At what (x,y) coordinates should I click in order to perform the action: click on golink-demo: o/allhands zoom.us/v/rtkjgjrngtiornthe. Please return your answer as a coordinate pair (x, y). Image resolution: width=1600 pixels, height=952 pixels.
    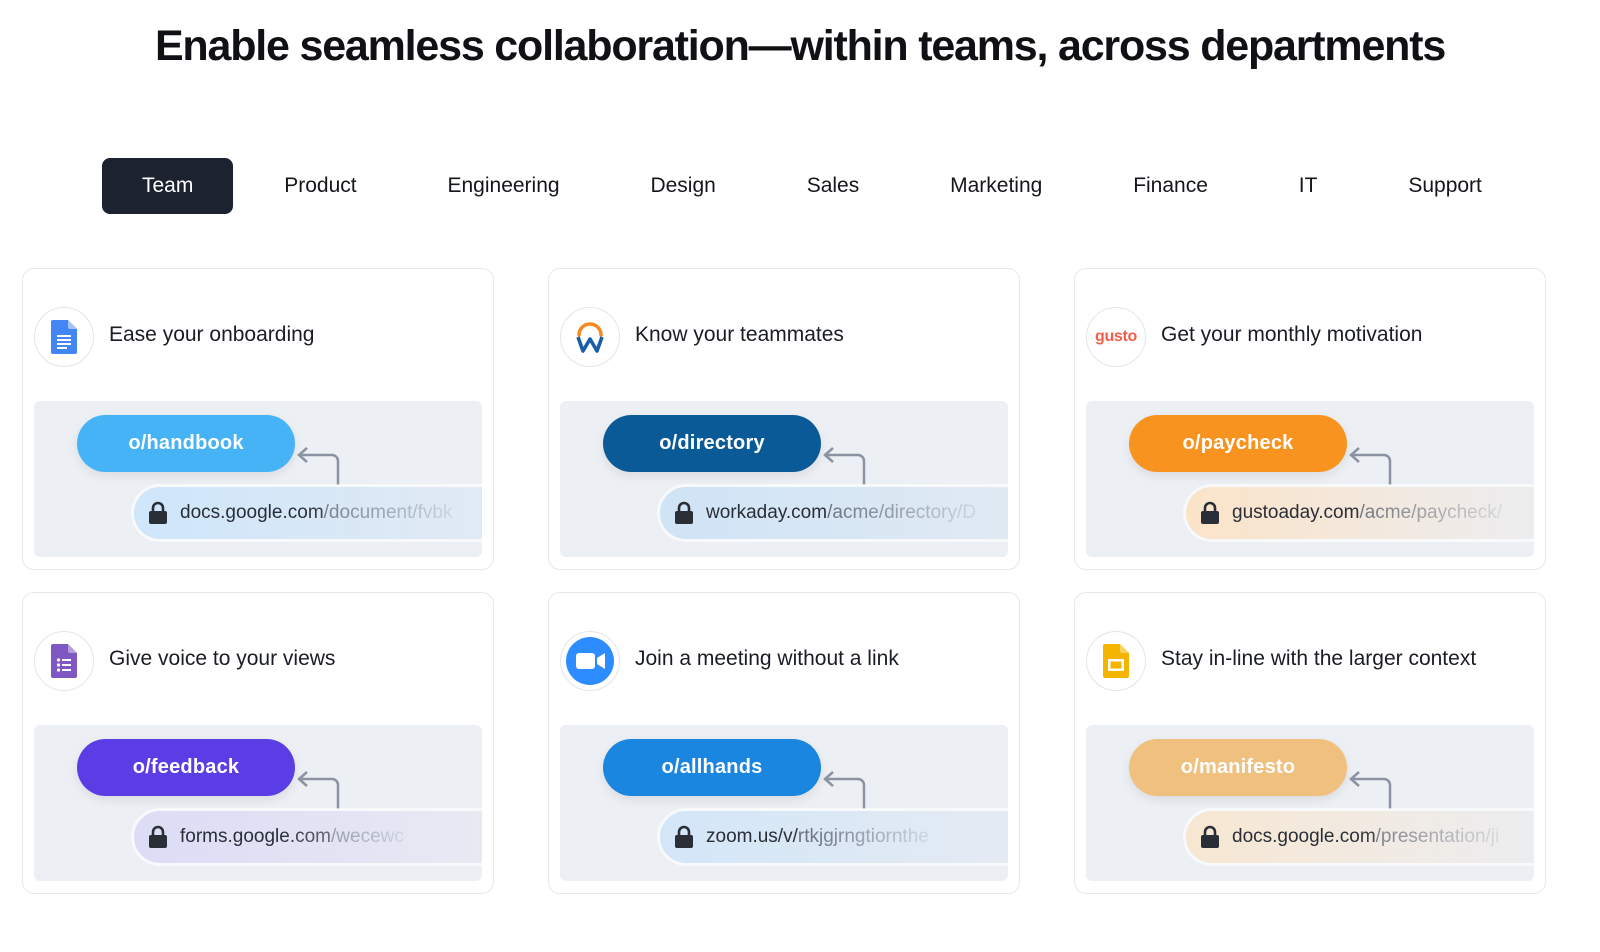
    Looking at the image, I should click on (784, 803).